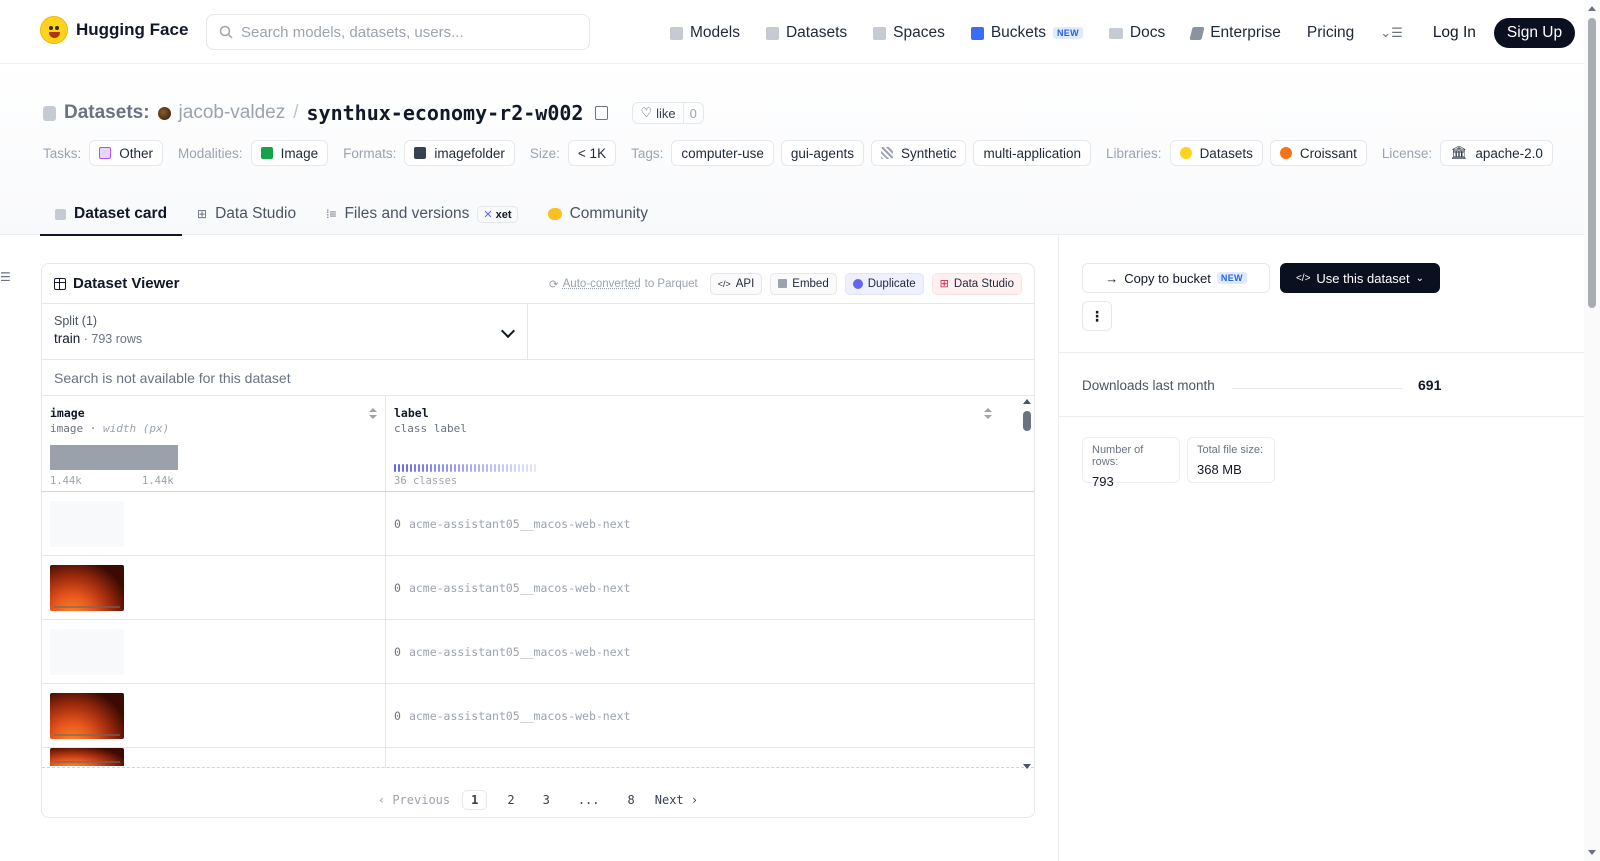  Describe the element at coordinates (546, 800) in the screenshot. I see `page-3-button: 3` at that location.